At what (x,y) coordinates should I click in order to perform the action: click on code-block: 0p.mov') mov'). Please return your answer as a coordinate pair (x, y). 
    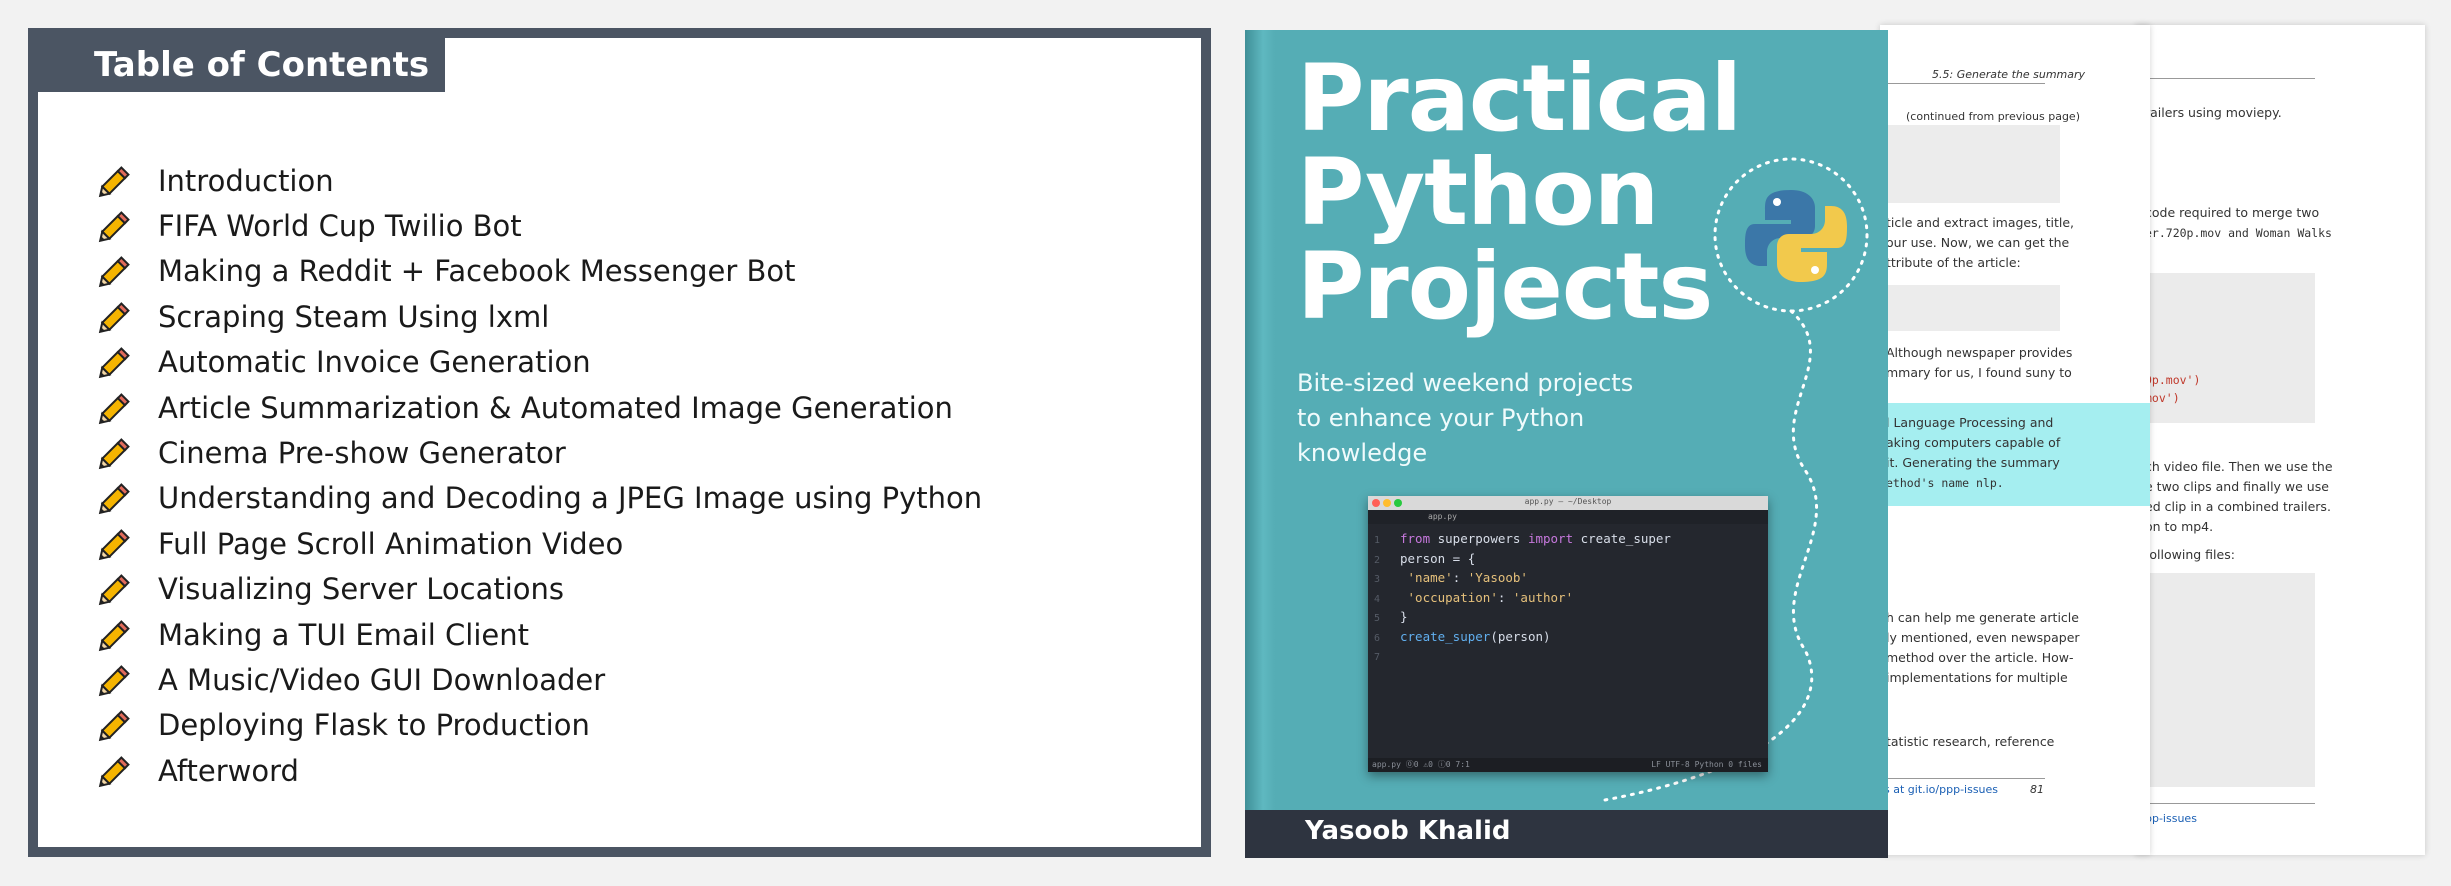
    Looking at the image, I should click on (2229, 348).